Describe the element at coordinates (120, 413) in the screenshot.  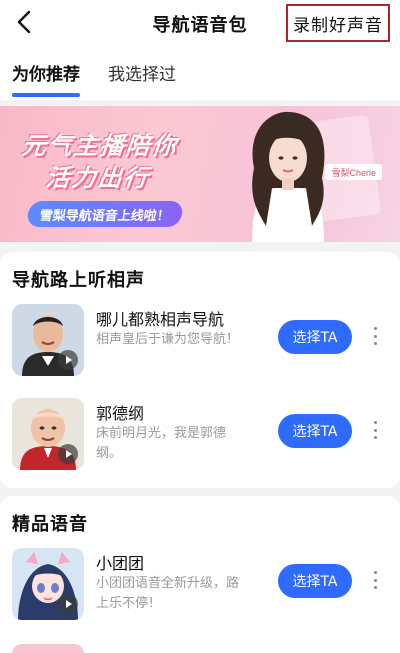
I see `item-name: 郭德纲` at that location.